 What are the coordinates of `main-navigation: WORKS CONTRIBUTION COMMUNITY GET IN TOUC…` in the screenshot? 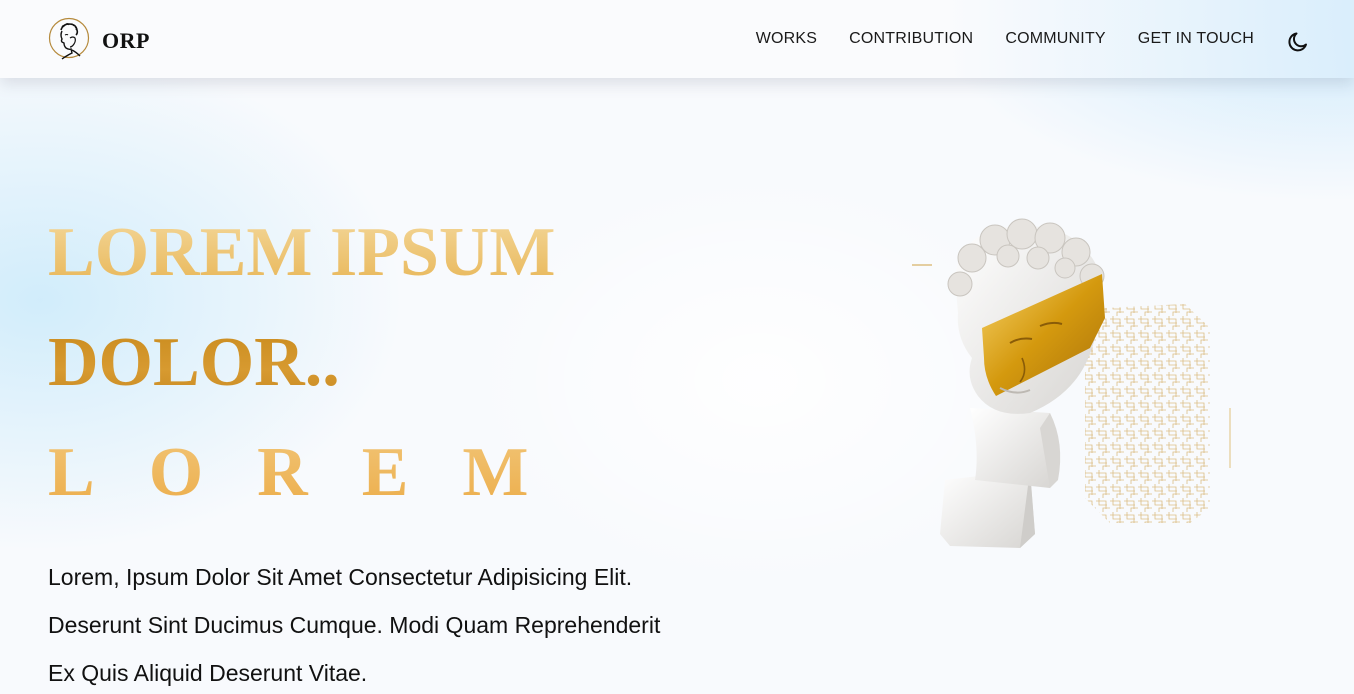 It's located at (989, 39).